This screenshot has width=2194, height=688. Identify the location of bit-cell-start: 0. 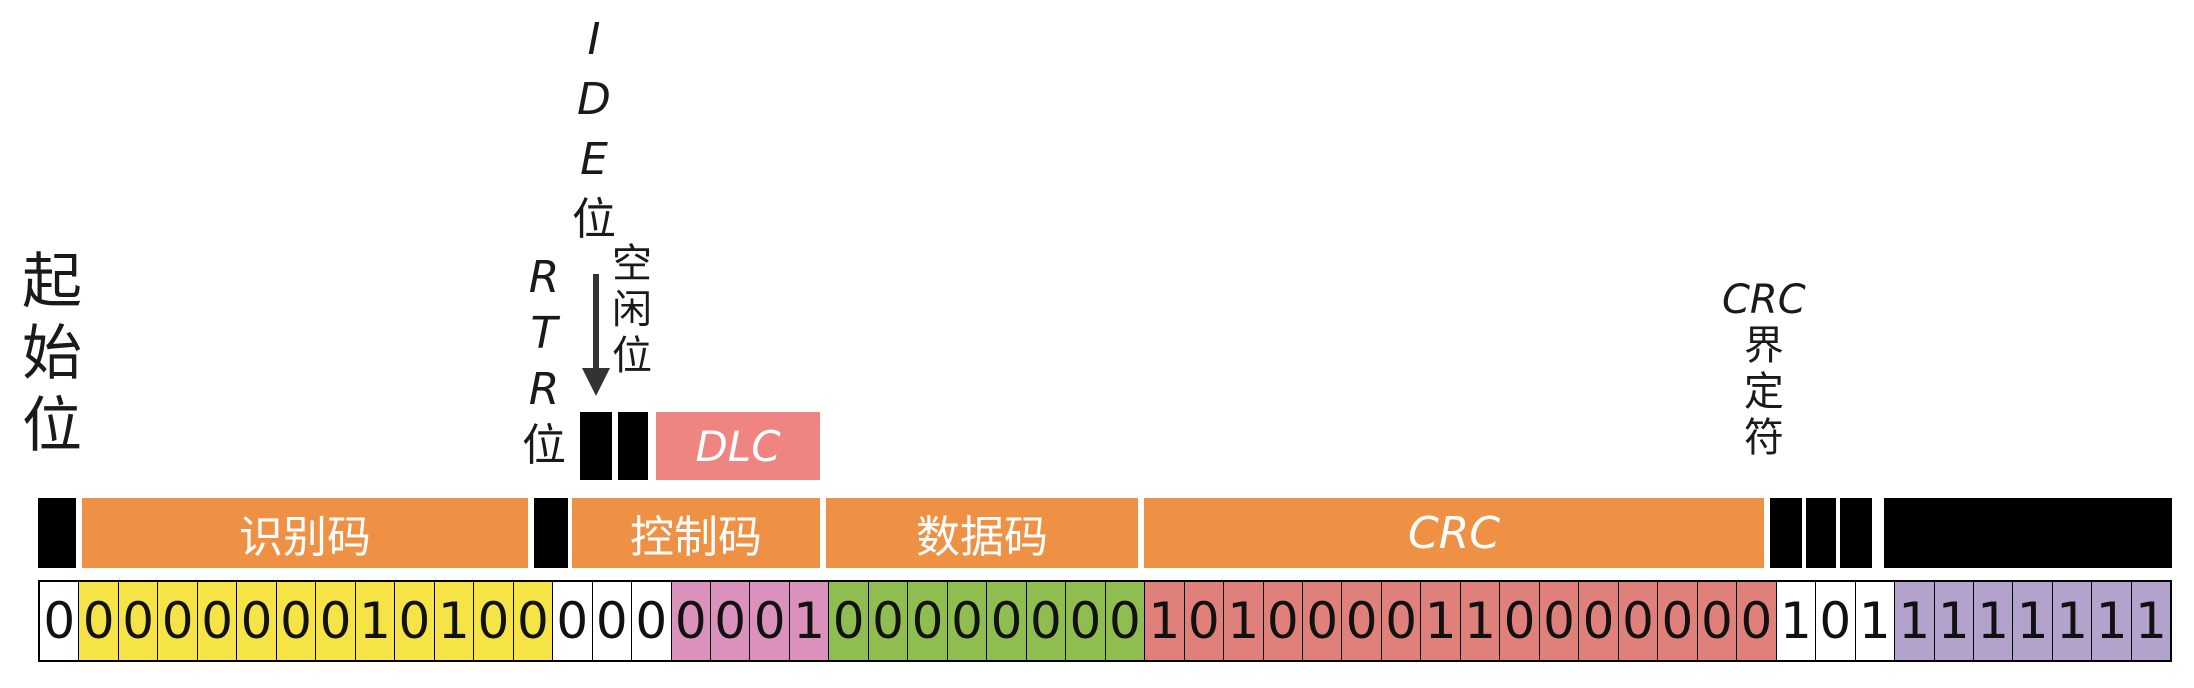
(60, 621).